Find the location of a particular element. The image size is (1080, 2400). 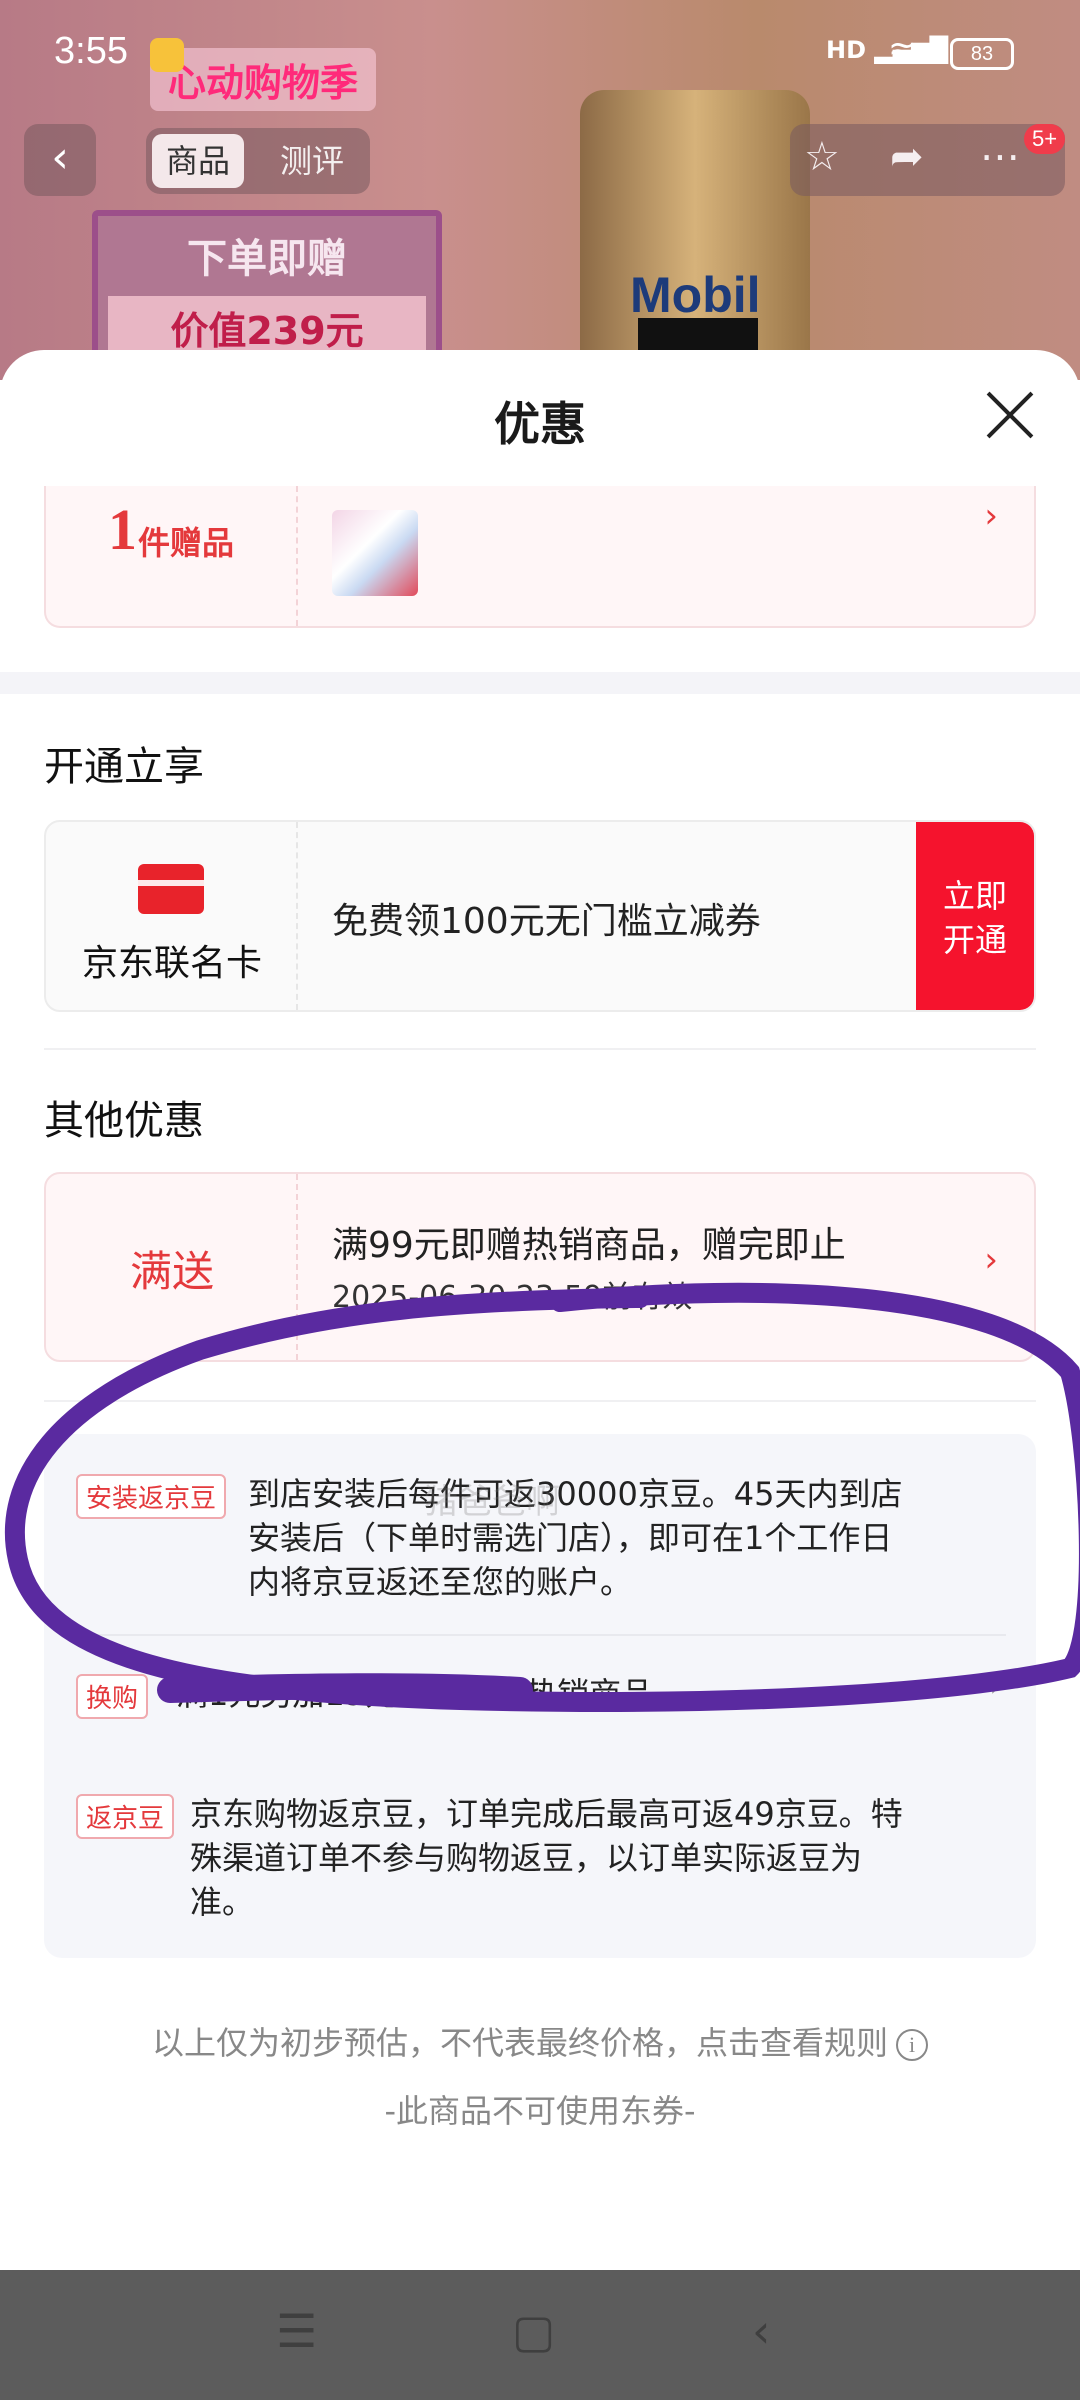

status-bar: 3:55 HD ▂▄▆█ ≋ 83 is located at coordinates (540, 50).